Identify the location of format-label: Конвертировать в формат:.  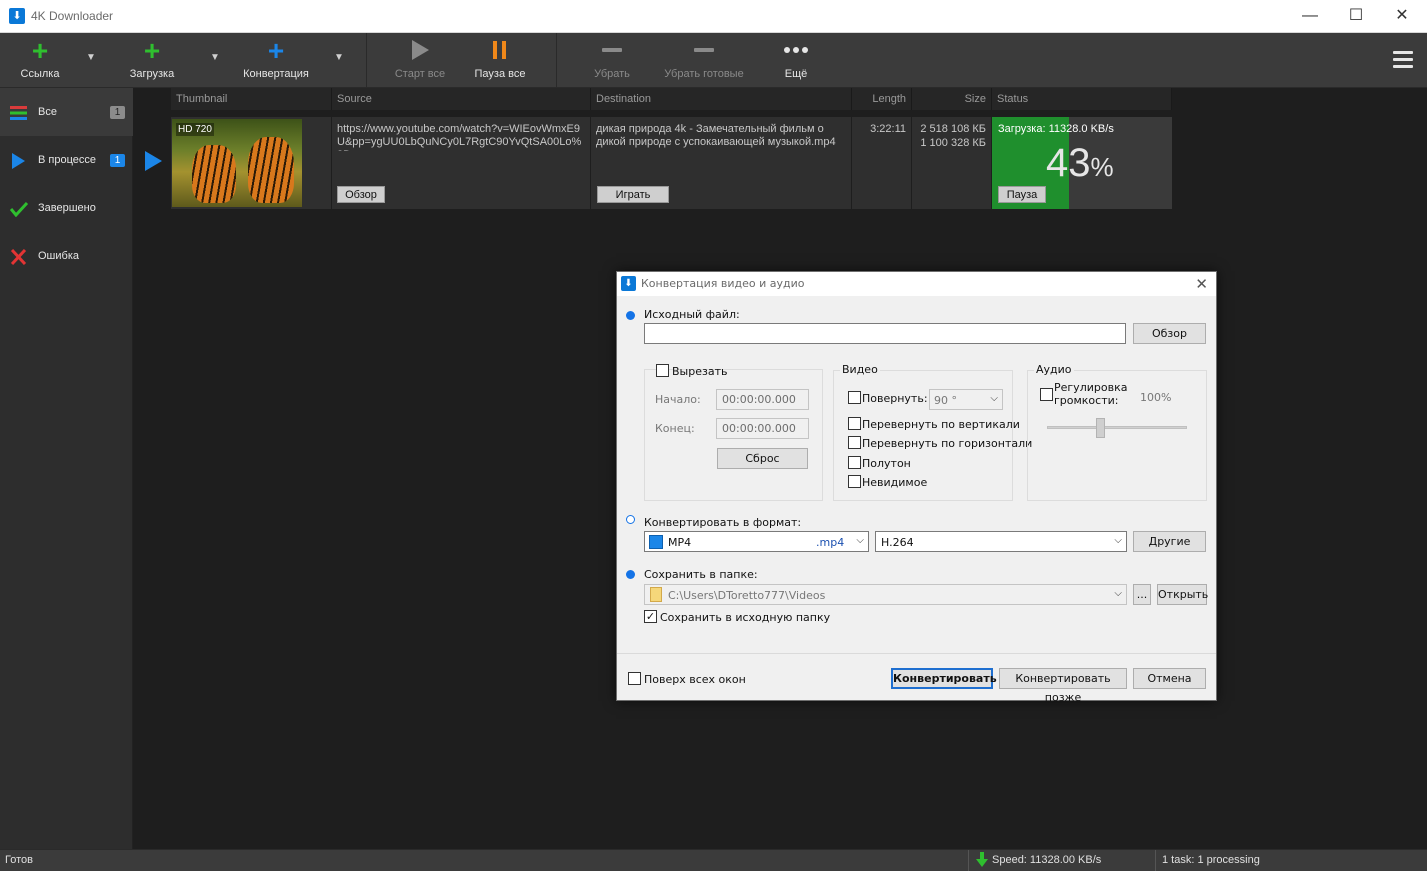
(723, 522).